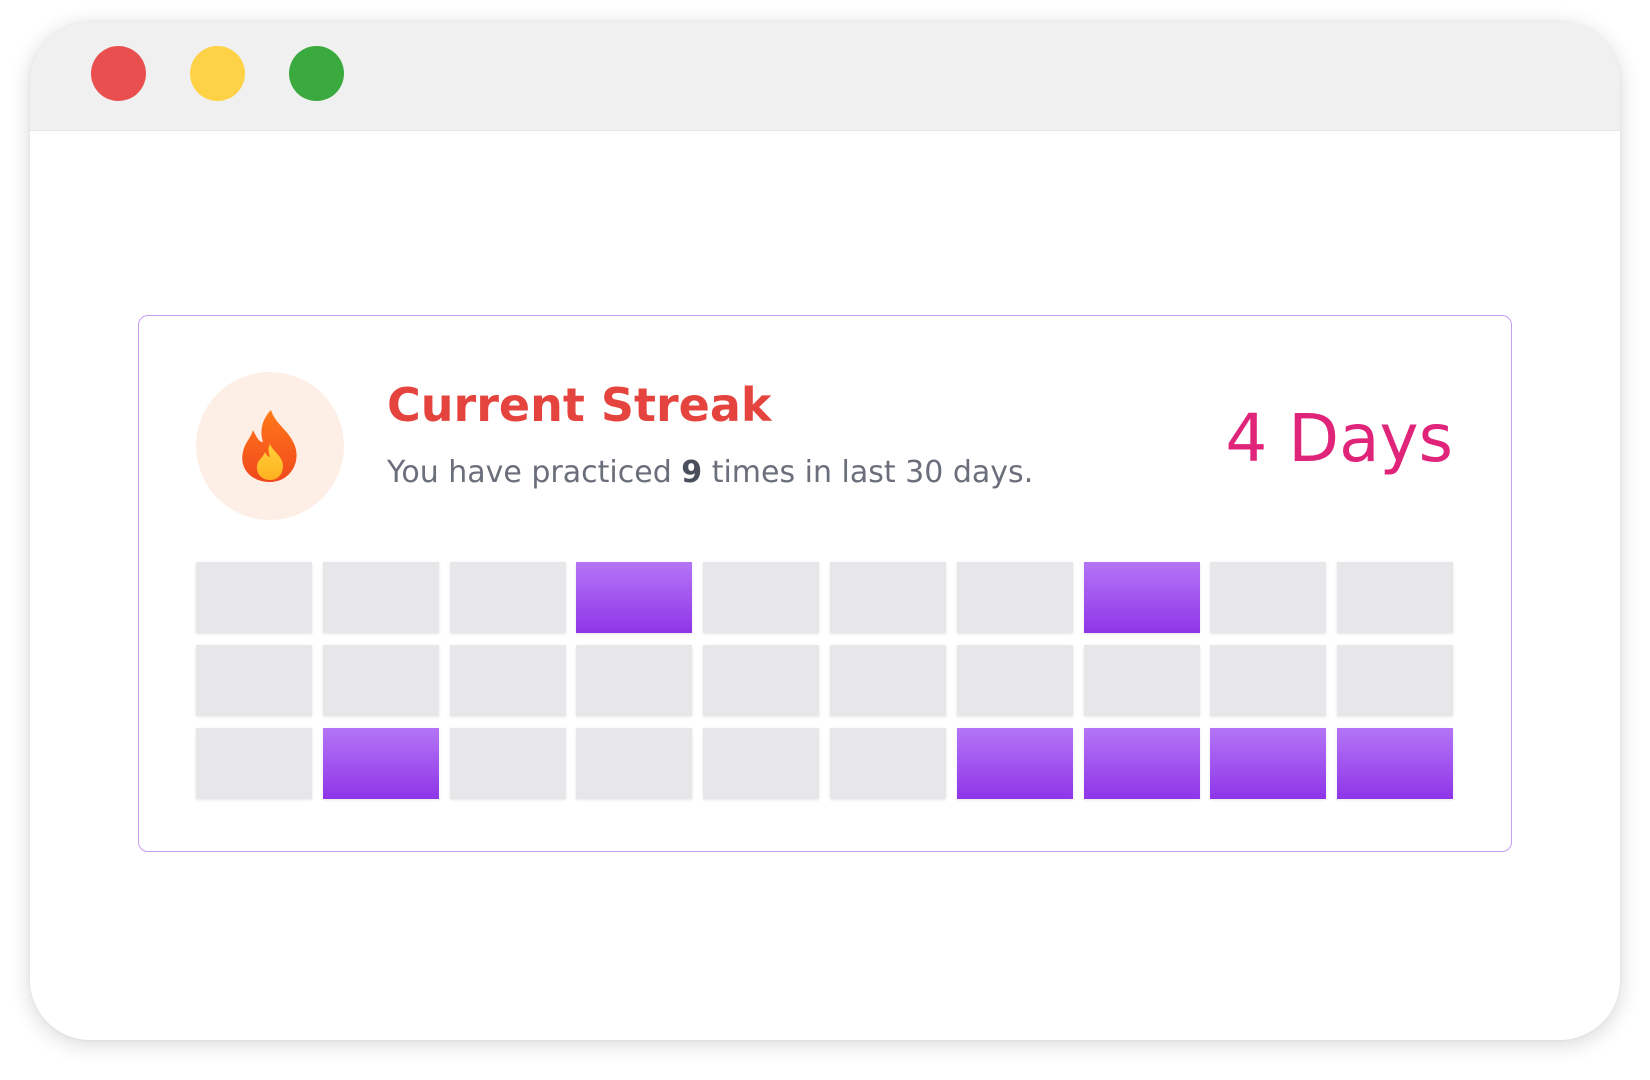 This screenshot has height=1080, width=1650. I want to click on minimize-button, so click(217, 73).